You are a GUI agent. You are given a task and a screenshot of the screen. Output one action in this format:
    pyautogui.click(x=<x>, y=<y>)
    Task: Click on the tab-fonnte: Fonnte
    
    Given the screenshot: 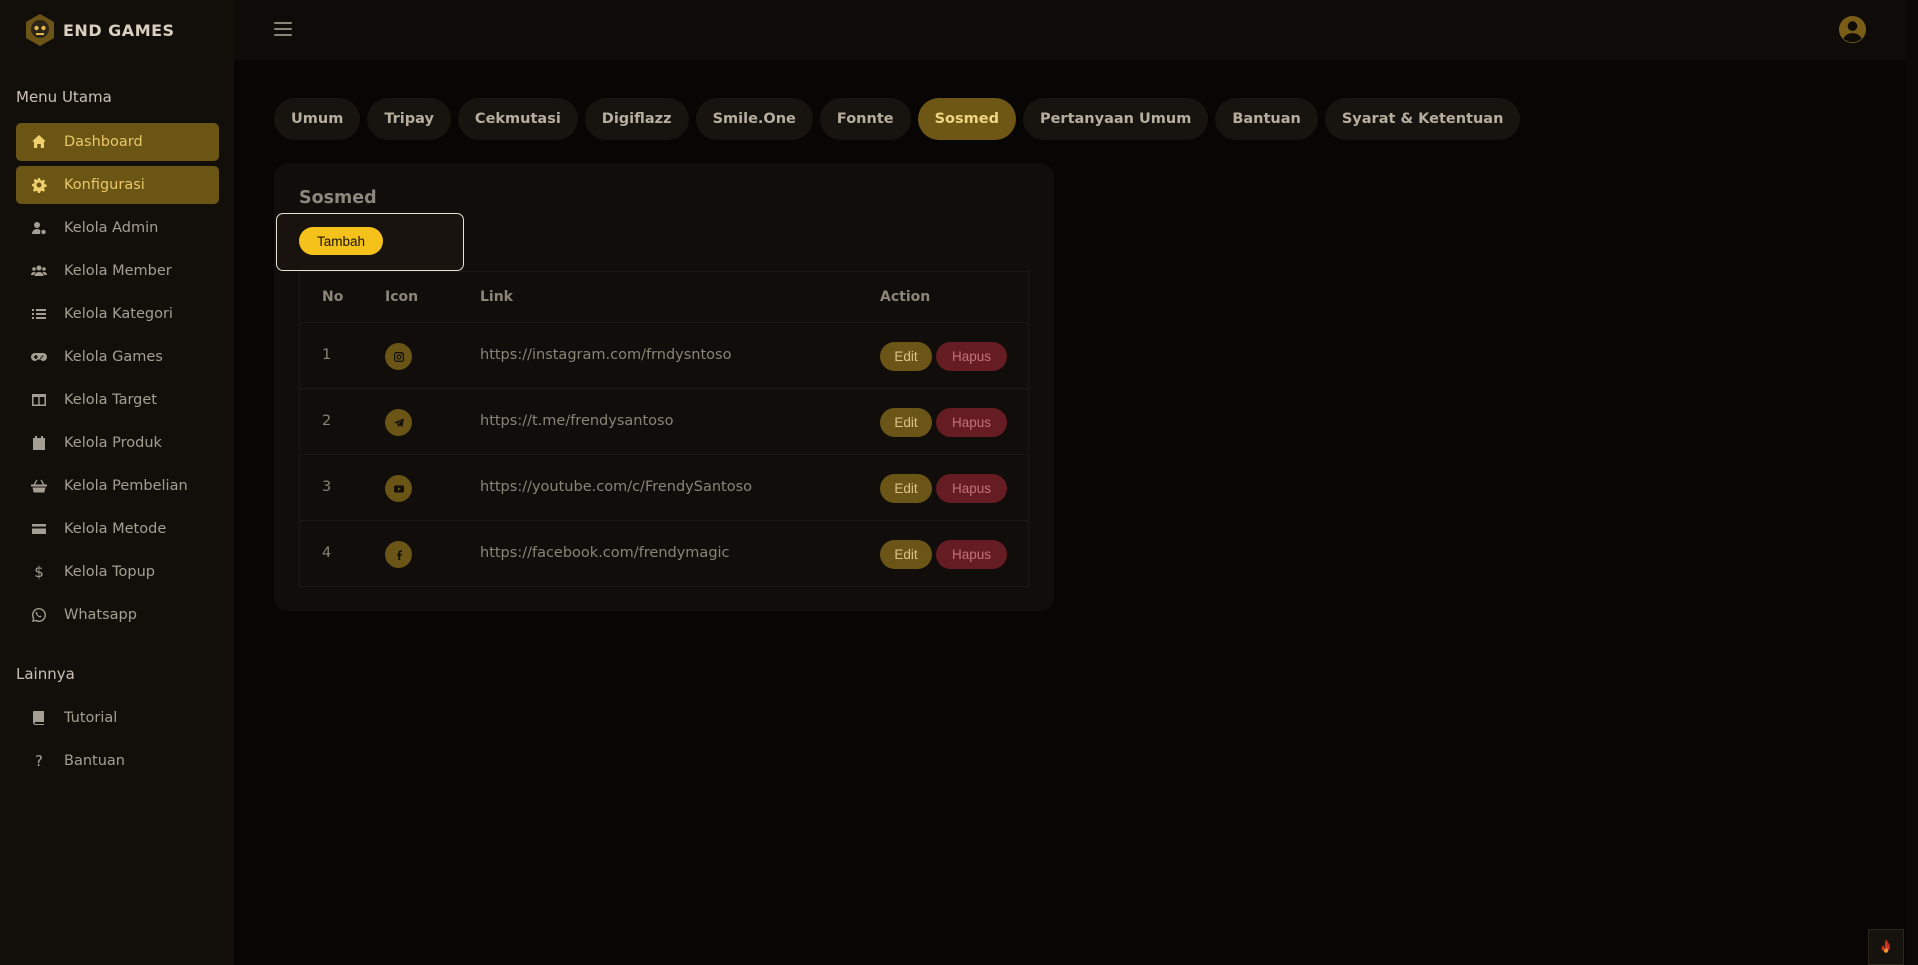 What is the action you would take?
    pyautogui.click(x=865, y=119)
    